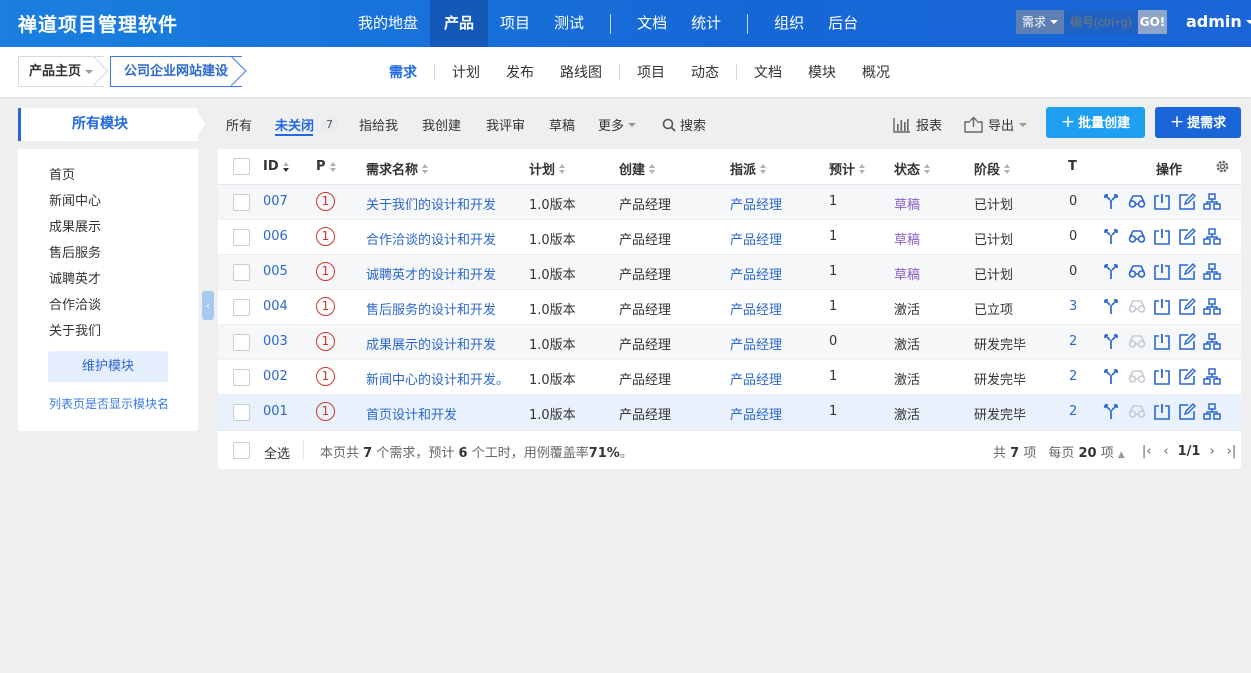  I want to click on main-nav-admin: 后台, so click(843, 23).